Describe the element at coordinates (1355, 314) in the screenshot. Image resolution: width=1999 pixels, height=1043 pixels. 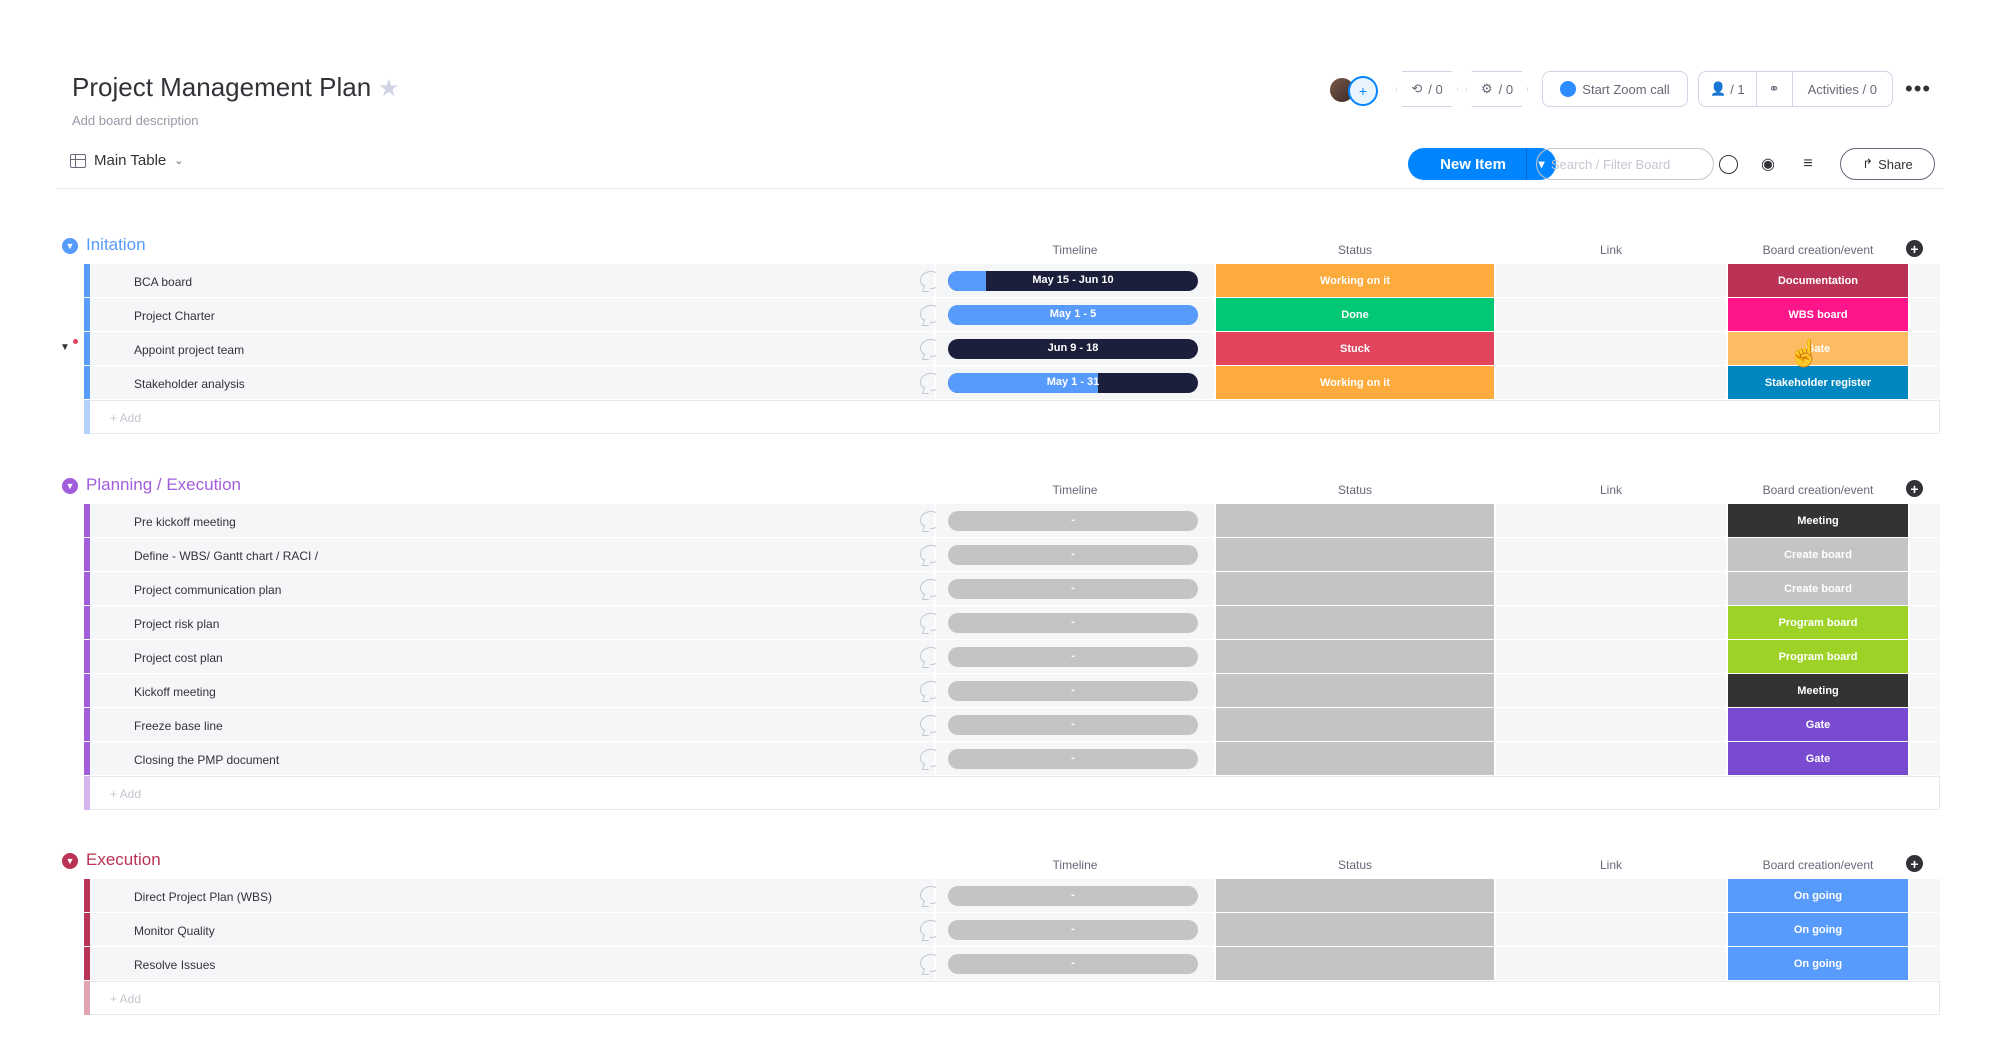
I see `status-cell: Done` at that location.